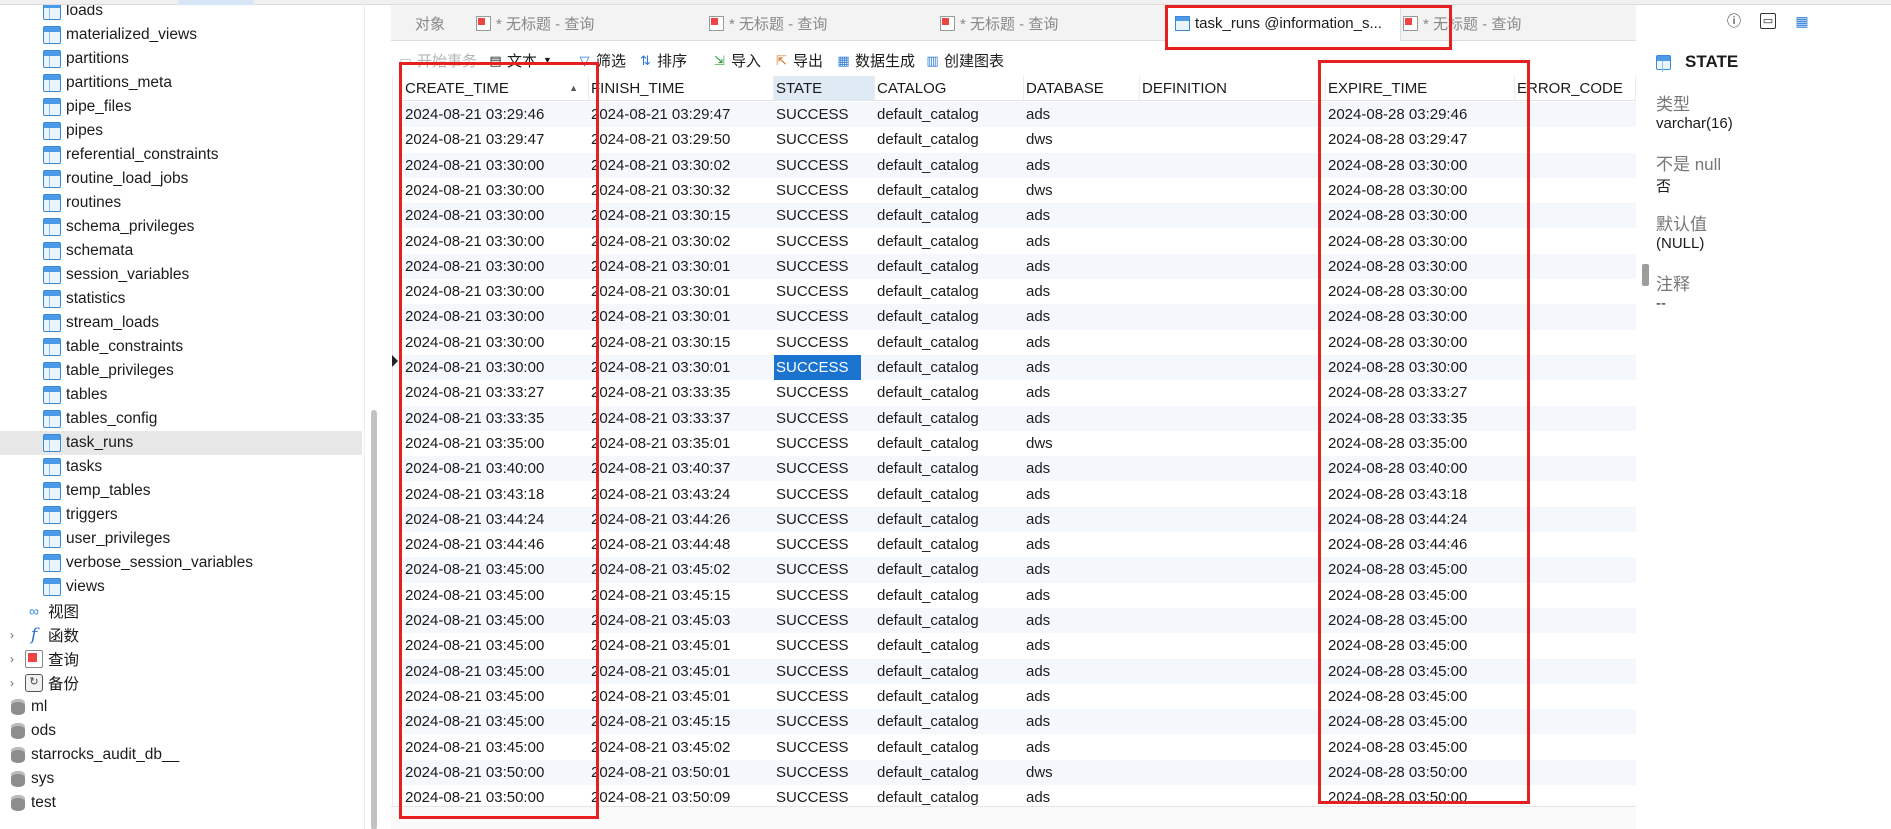  Describe the element at coordinates (587, 23) in the screenshot. I see `tab-untitled-query-1: * 无标题 - 查询` at that location.